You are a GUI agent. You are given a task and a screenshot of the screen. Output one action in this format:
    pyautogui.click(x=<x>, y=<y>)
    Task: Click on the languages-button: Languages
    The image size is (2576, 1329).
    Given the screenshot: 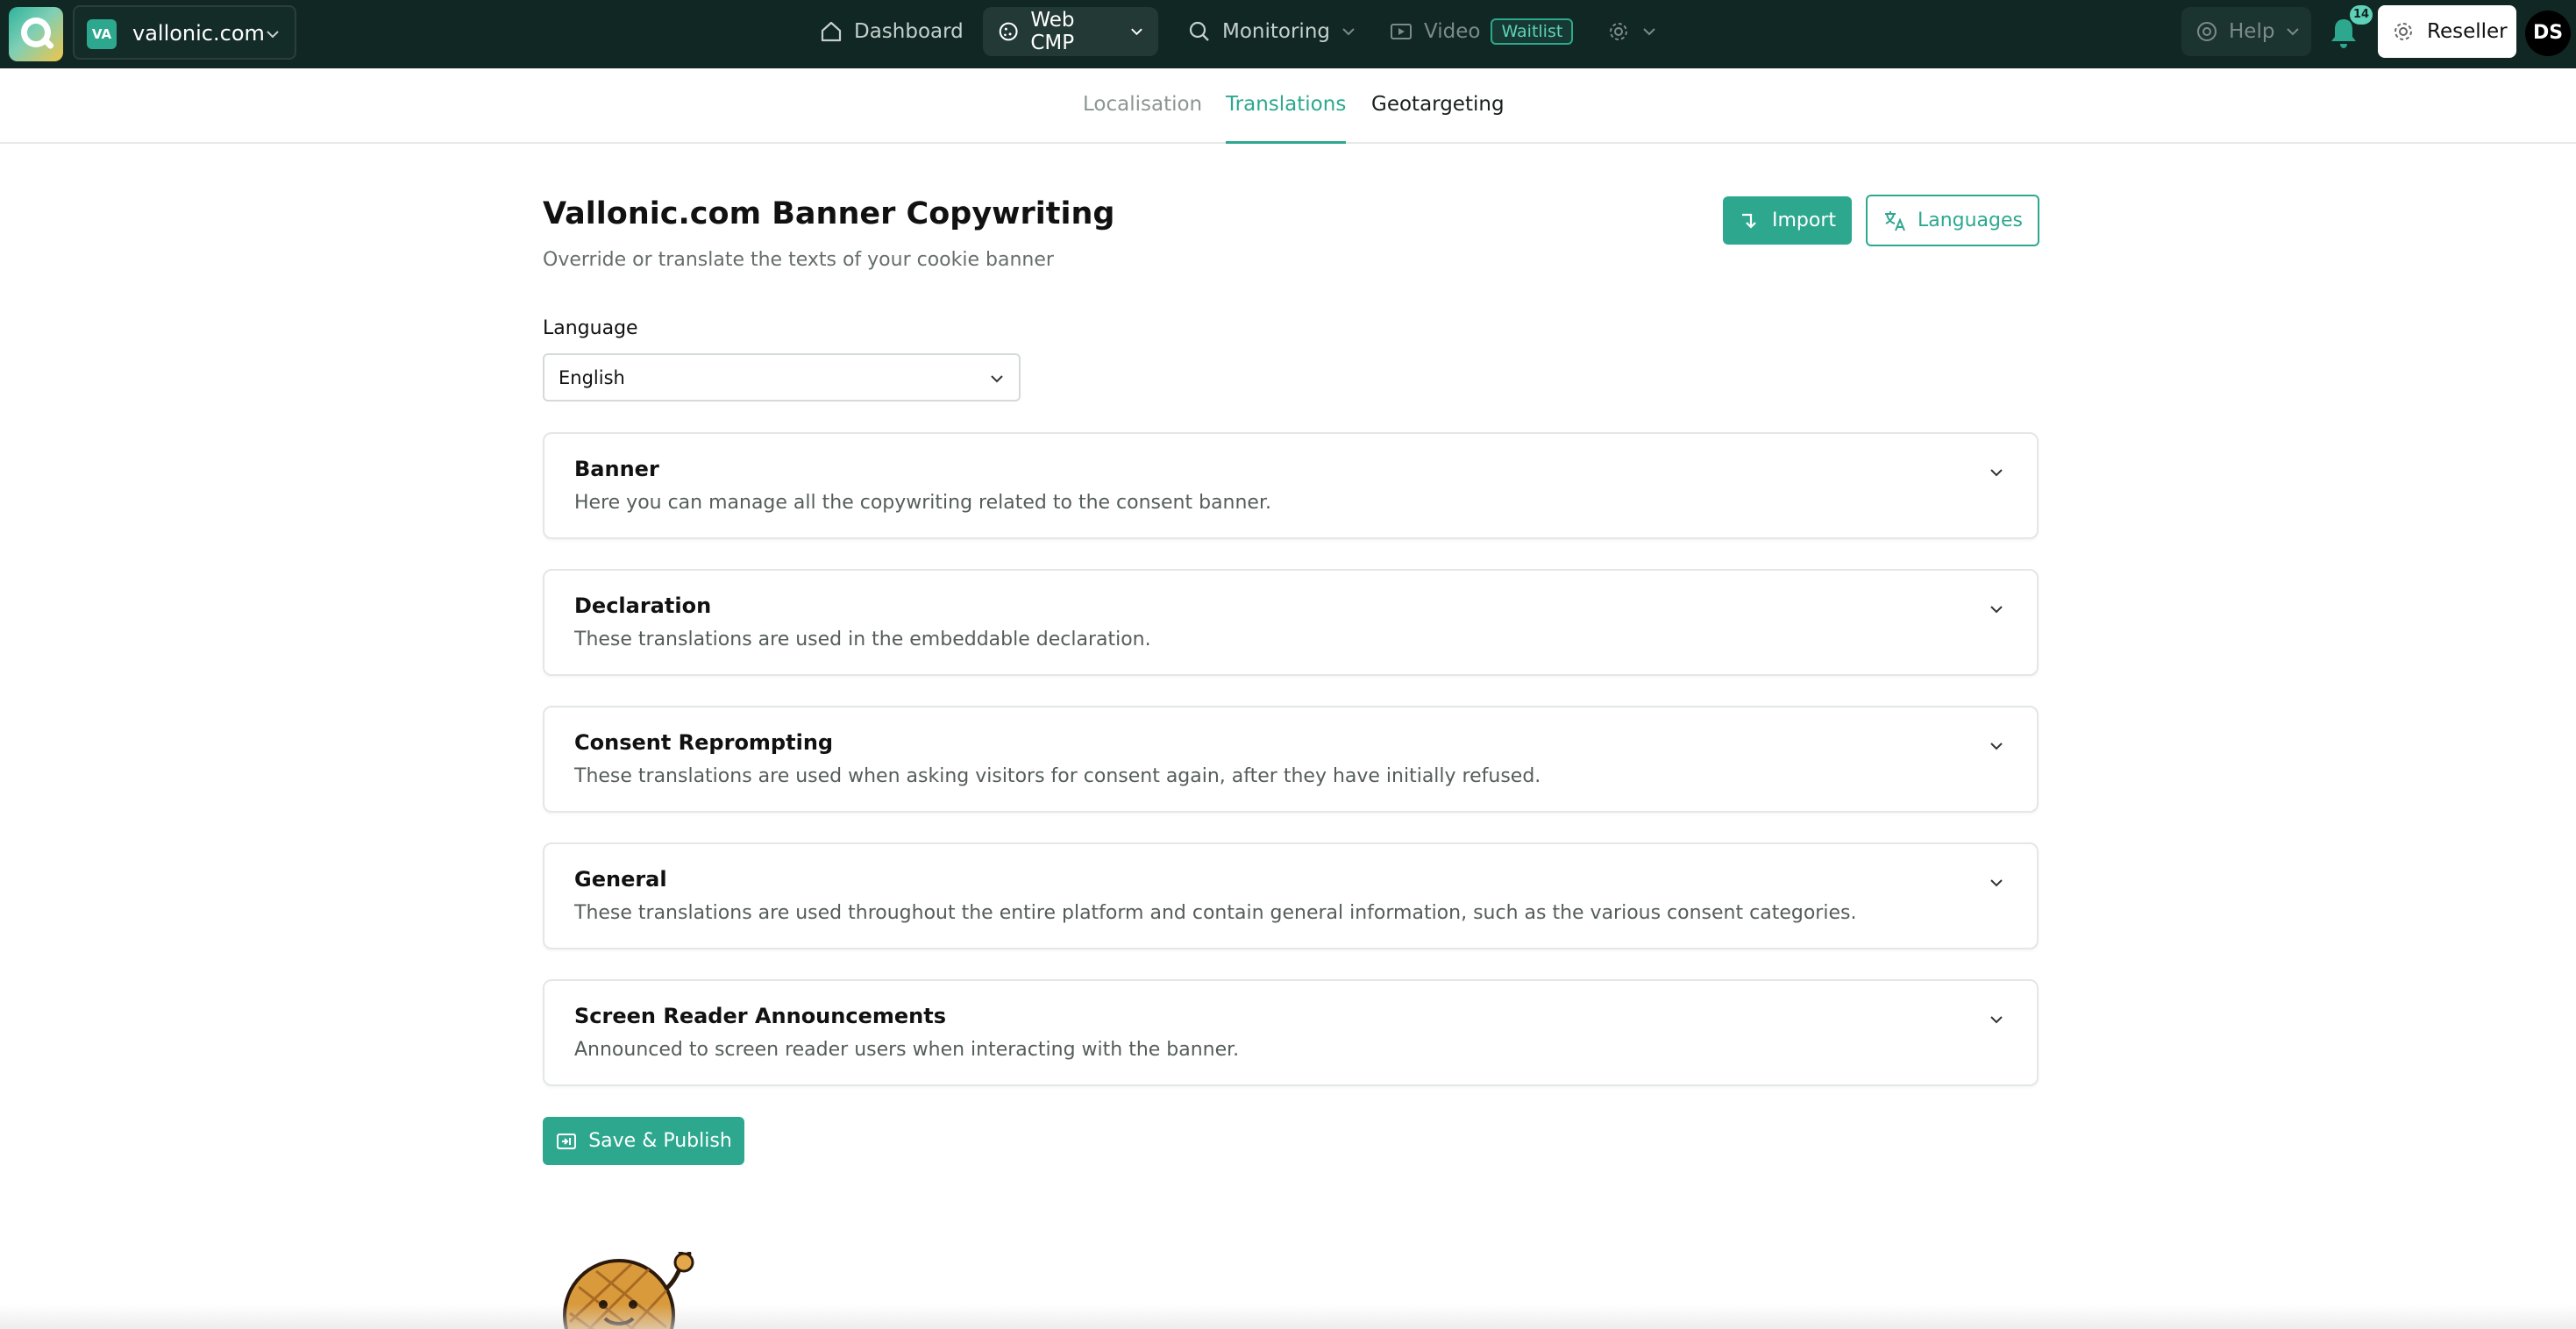 What is the action you would take?
    pyautogui.click(x=1952, y=220)
    